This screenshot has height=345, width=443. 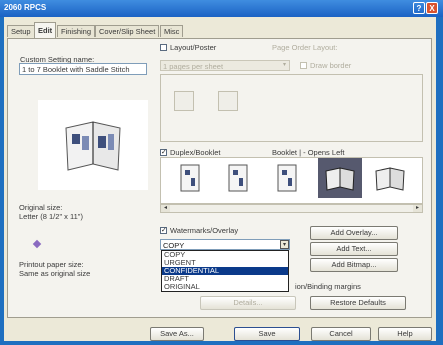 I want to click on draw-border-label: Draw border, so click(x=331, y=65).